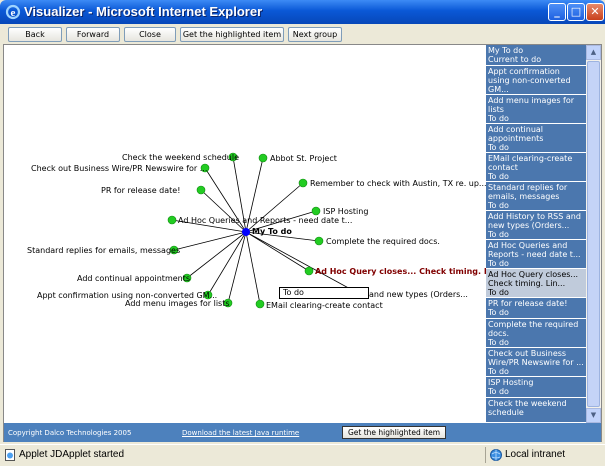 The width and height of the screenshot is (605, 466). What do you see at coordinates (593, 415) in the screenshot?
I see `scroll-down-arrow-icon: ▼` at bounding box center [593, 415].